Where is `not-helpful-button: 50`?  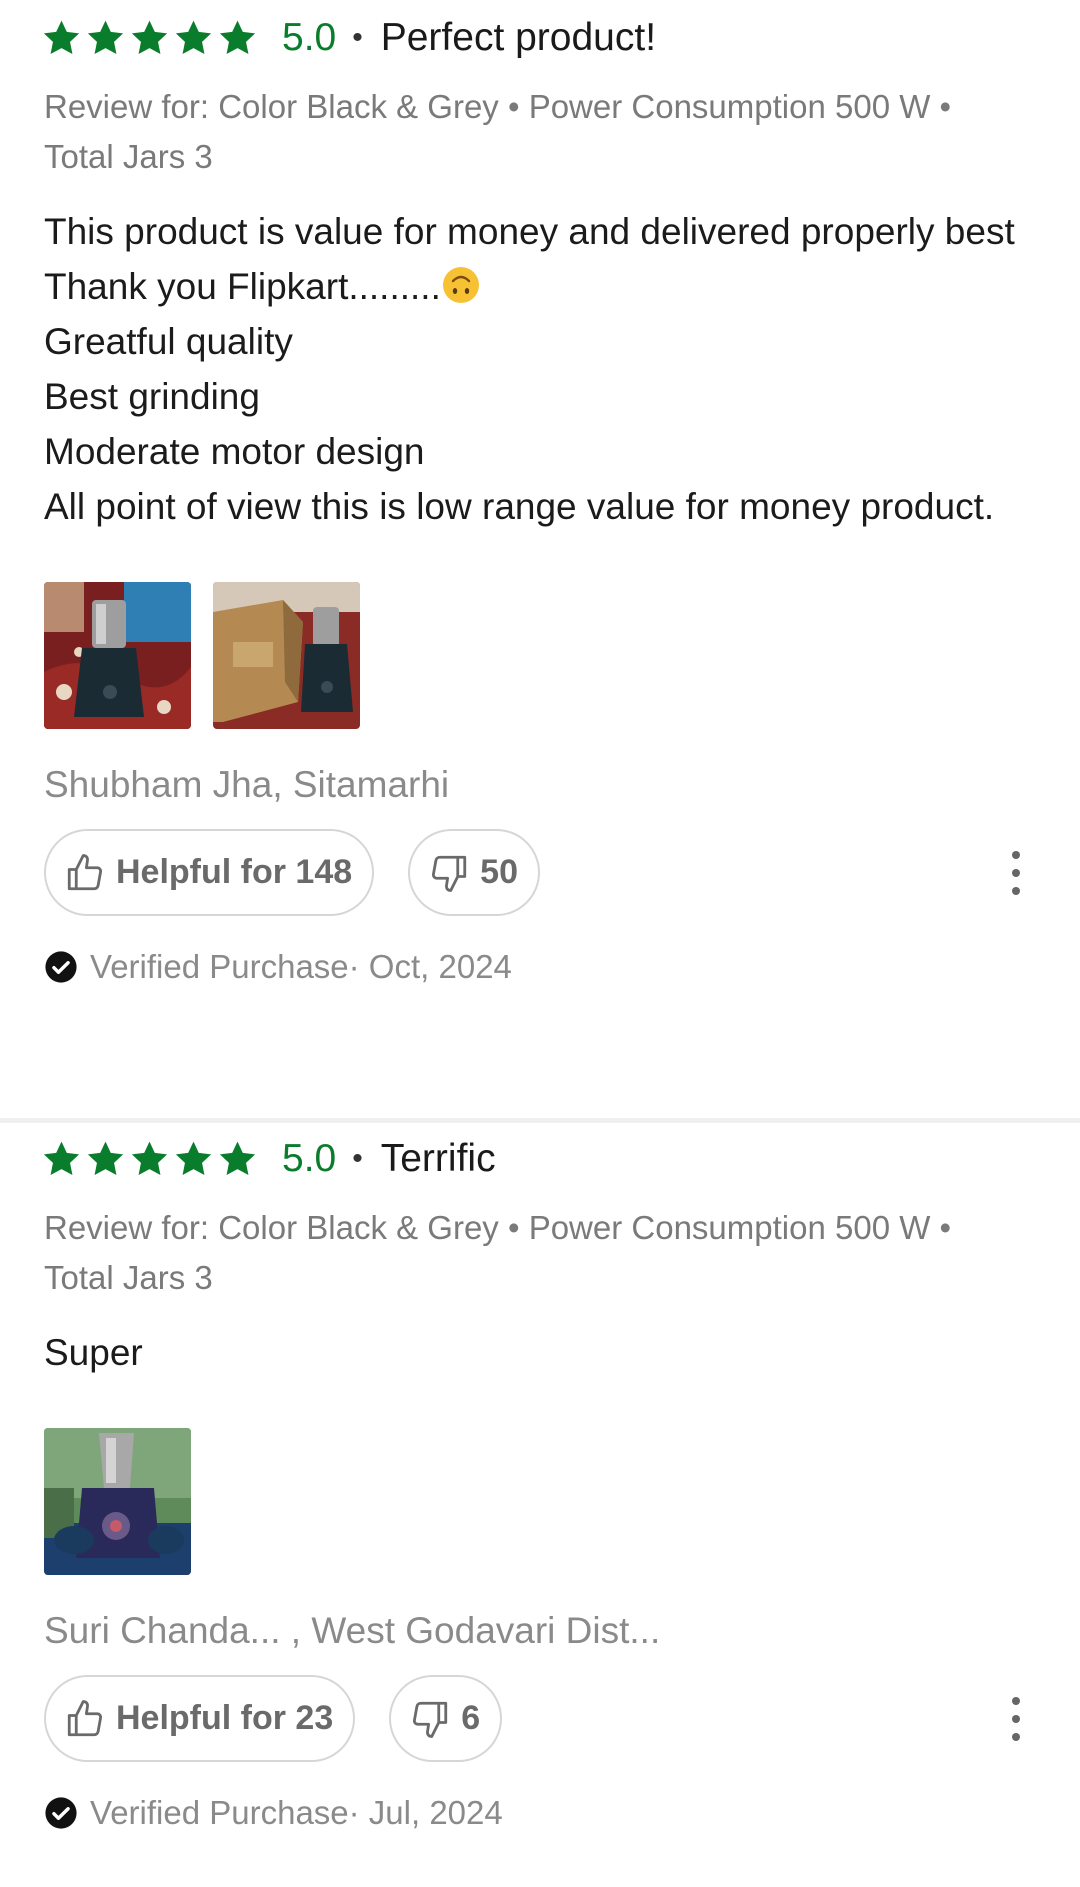
not-helpful-button: 50 is located at coordinates (474, 872).